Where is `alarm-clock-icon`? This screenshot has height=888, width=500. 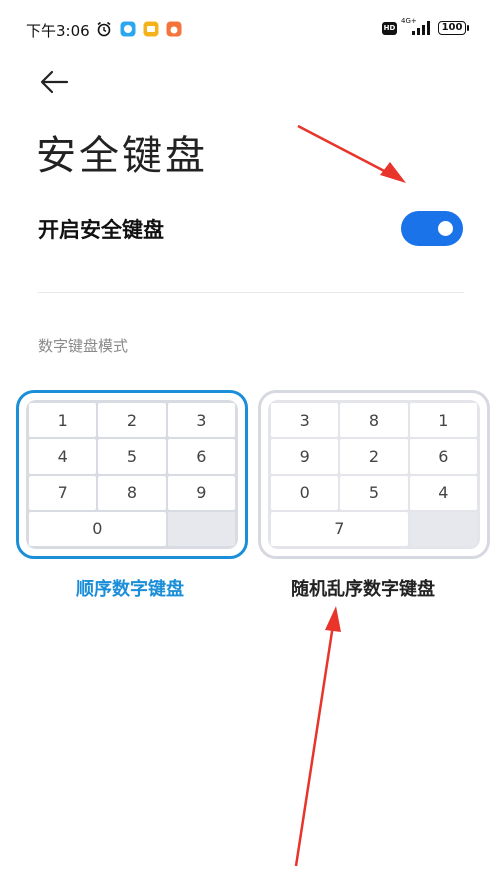
alarm-clock-icon is located at coordinates (104, 29).